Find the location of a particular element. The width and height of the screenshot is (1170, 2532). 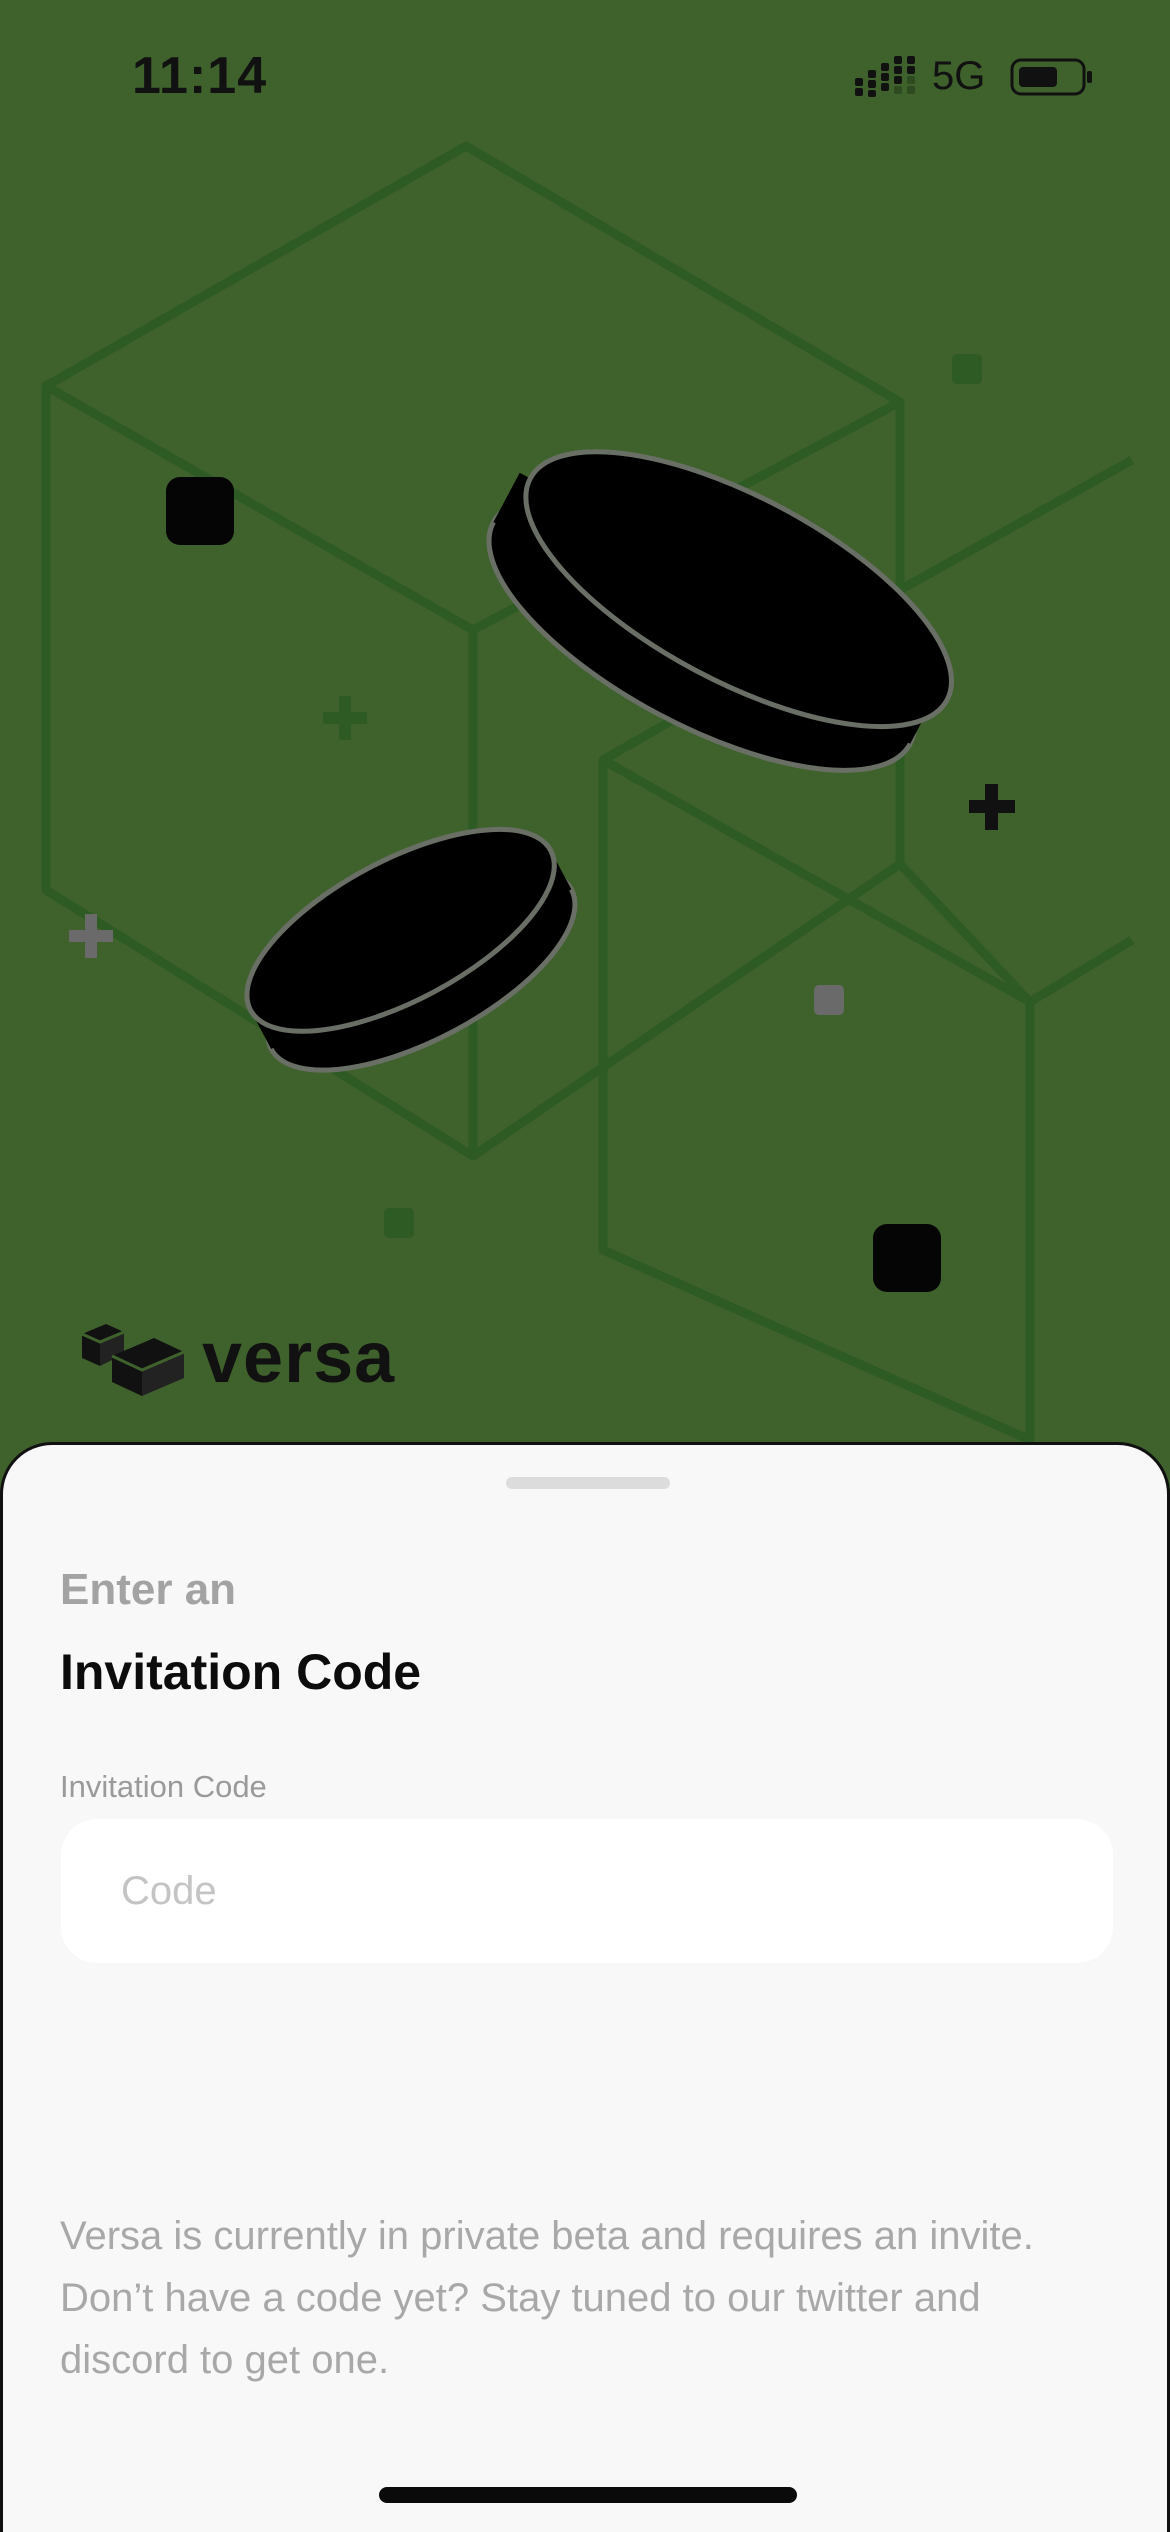

battery-icon is located at coordinates (1051, 77).